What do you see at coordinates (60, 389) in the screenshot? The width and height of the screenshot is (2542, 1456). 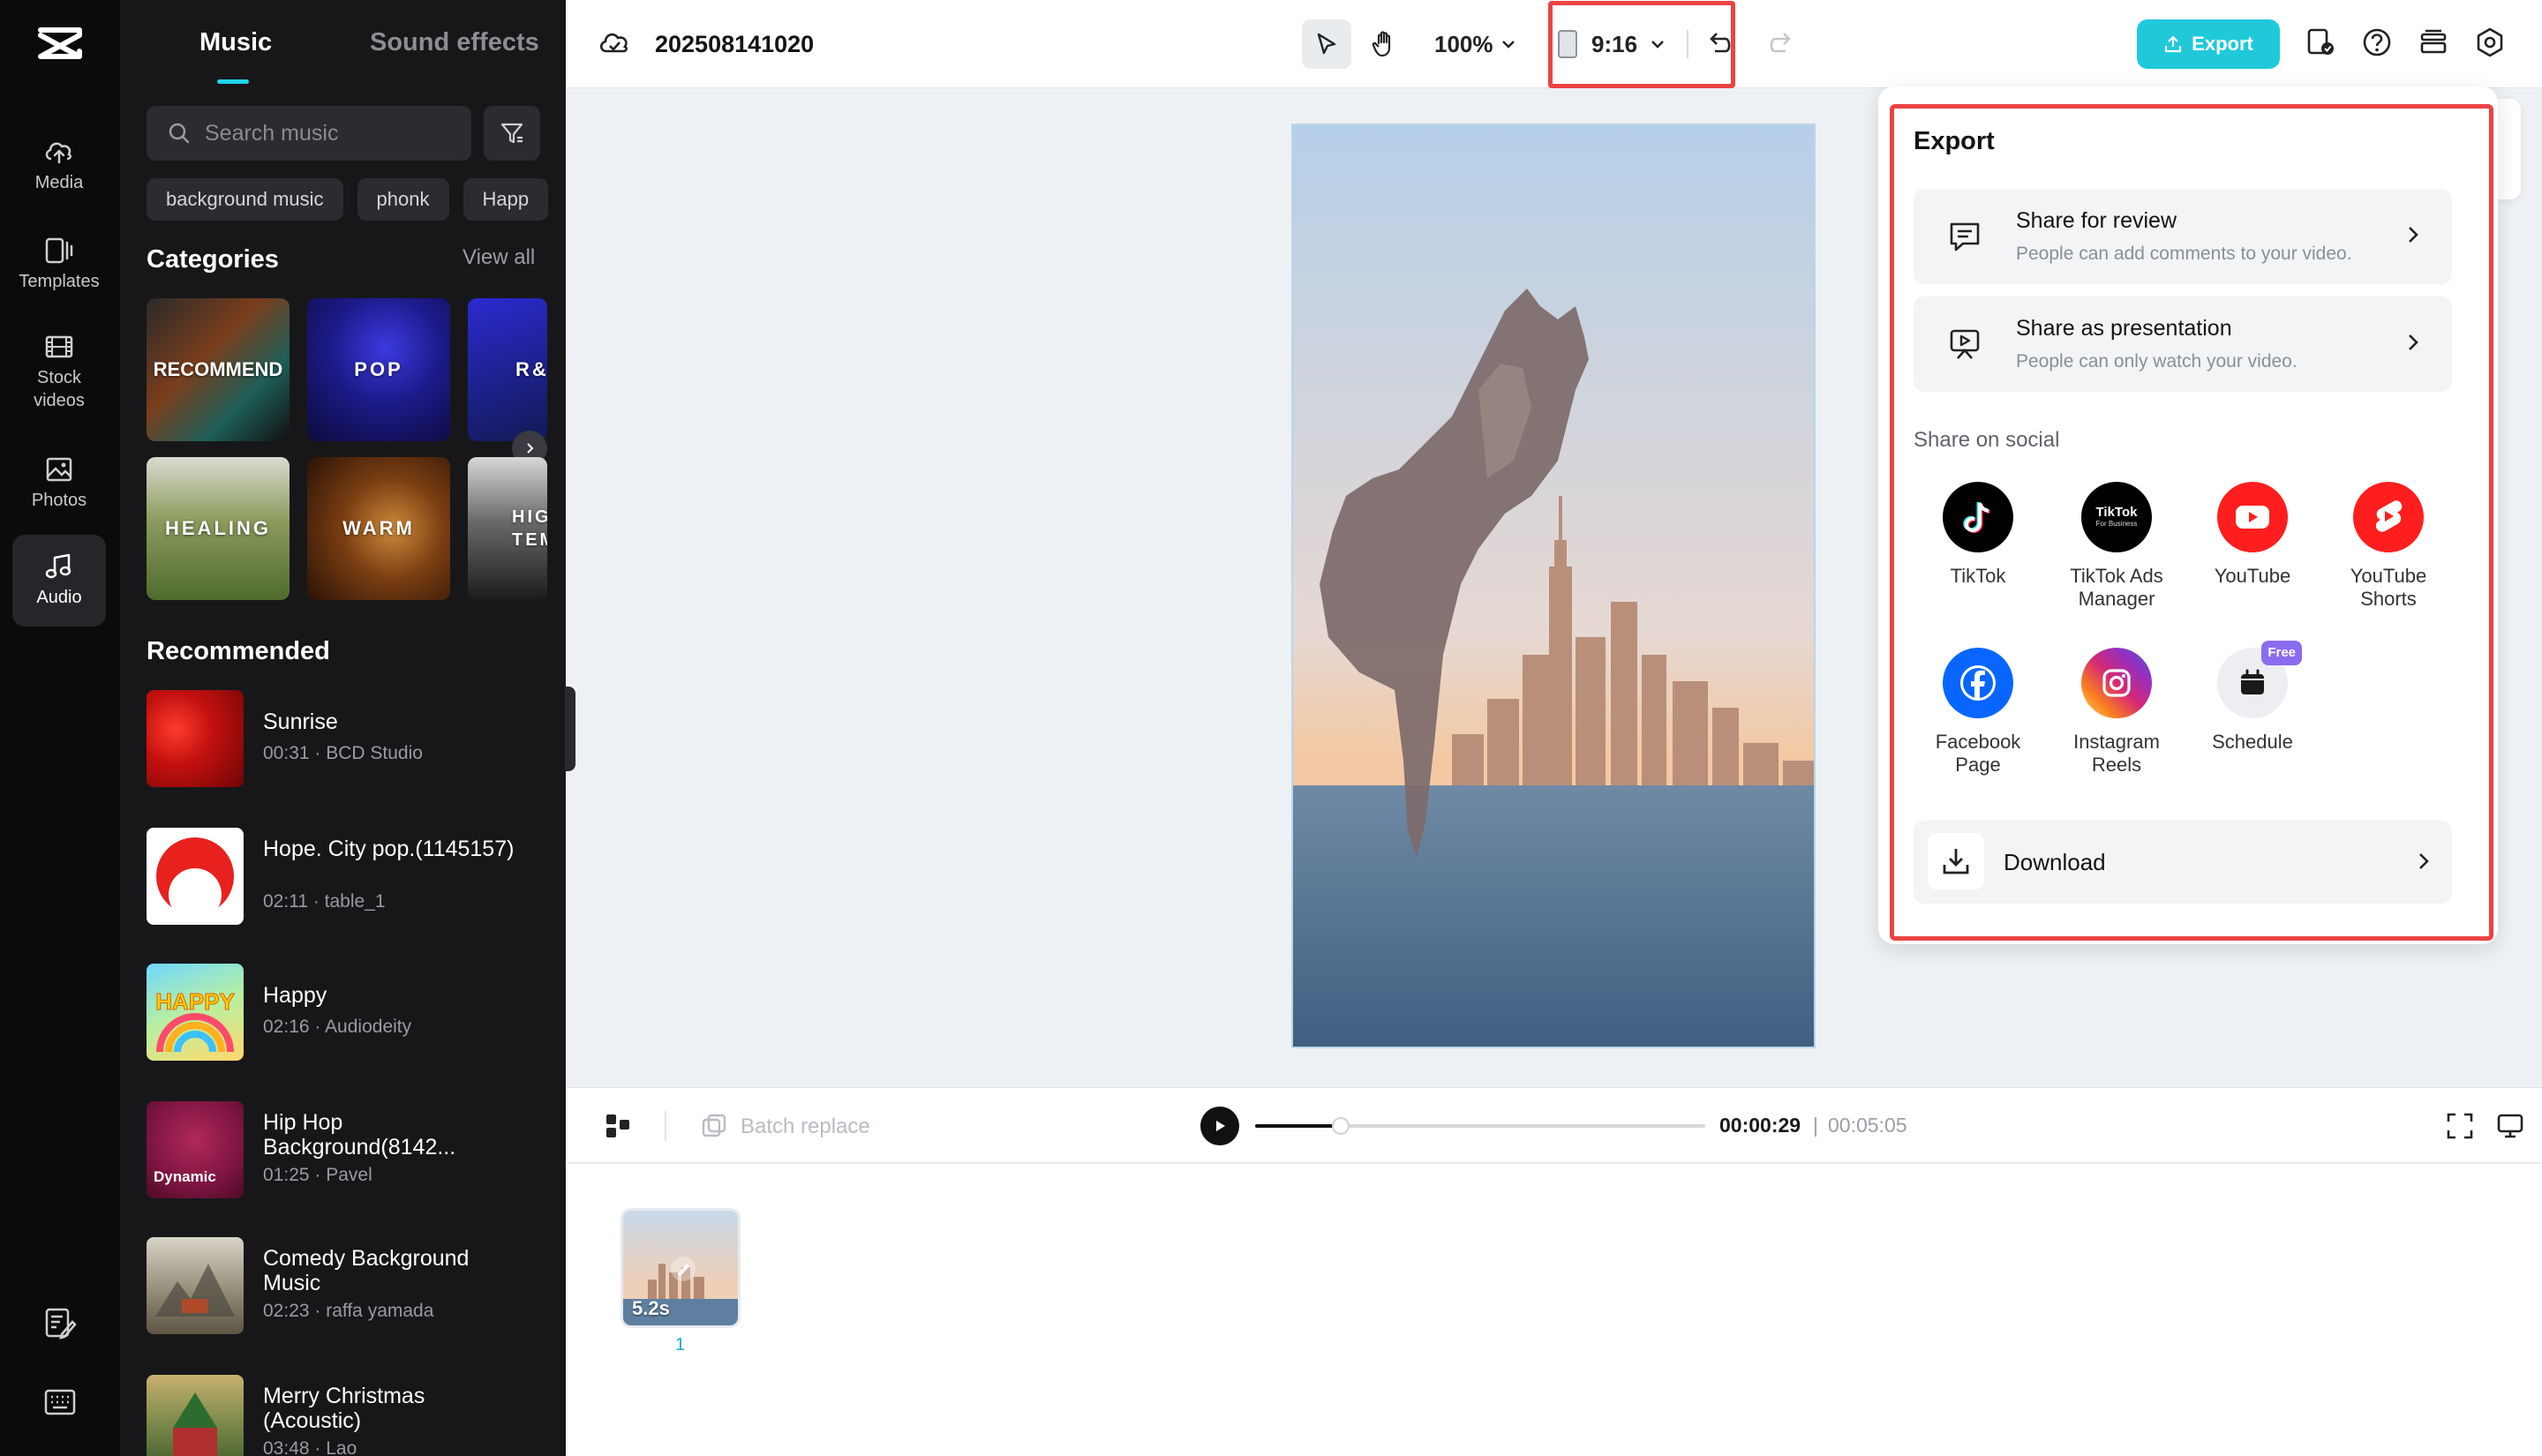 I see `rail-stock-videos-label: Stock videos` at bounding box center [60, 389].